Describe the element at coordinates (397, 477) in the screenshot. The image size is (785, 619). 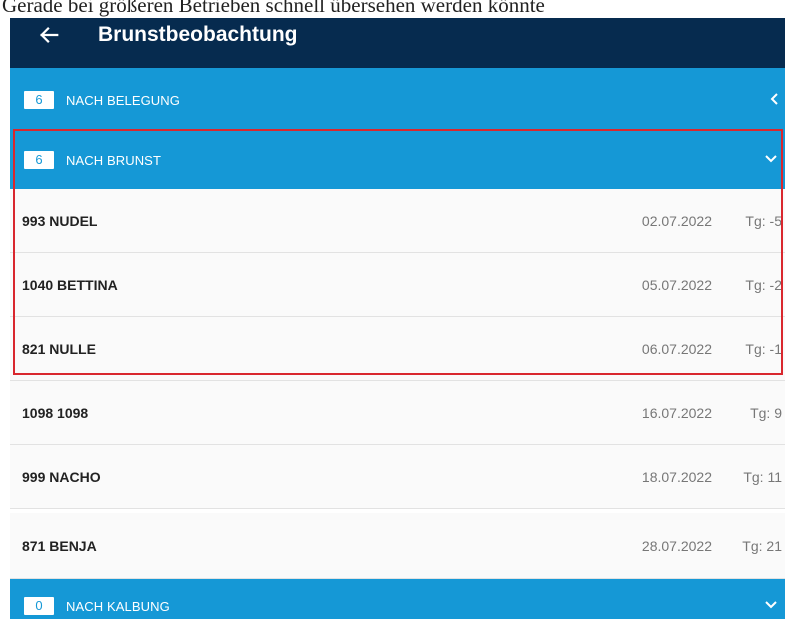
I see `list-item: 999 NACHO 18.07.2022 Tg: 11` at that location.